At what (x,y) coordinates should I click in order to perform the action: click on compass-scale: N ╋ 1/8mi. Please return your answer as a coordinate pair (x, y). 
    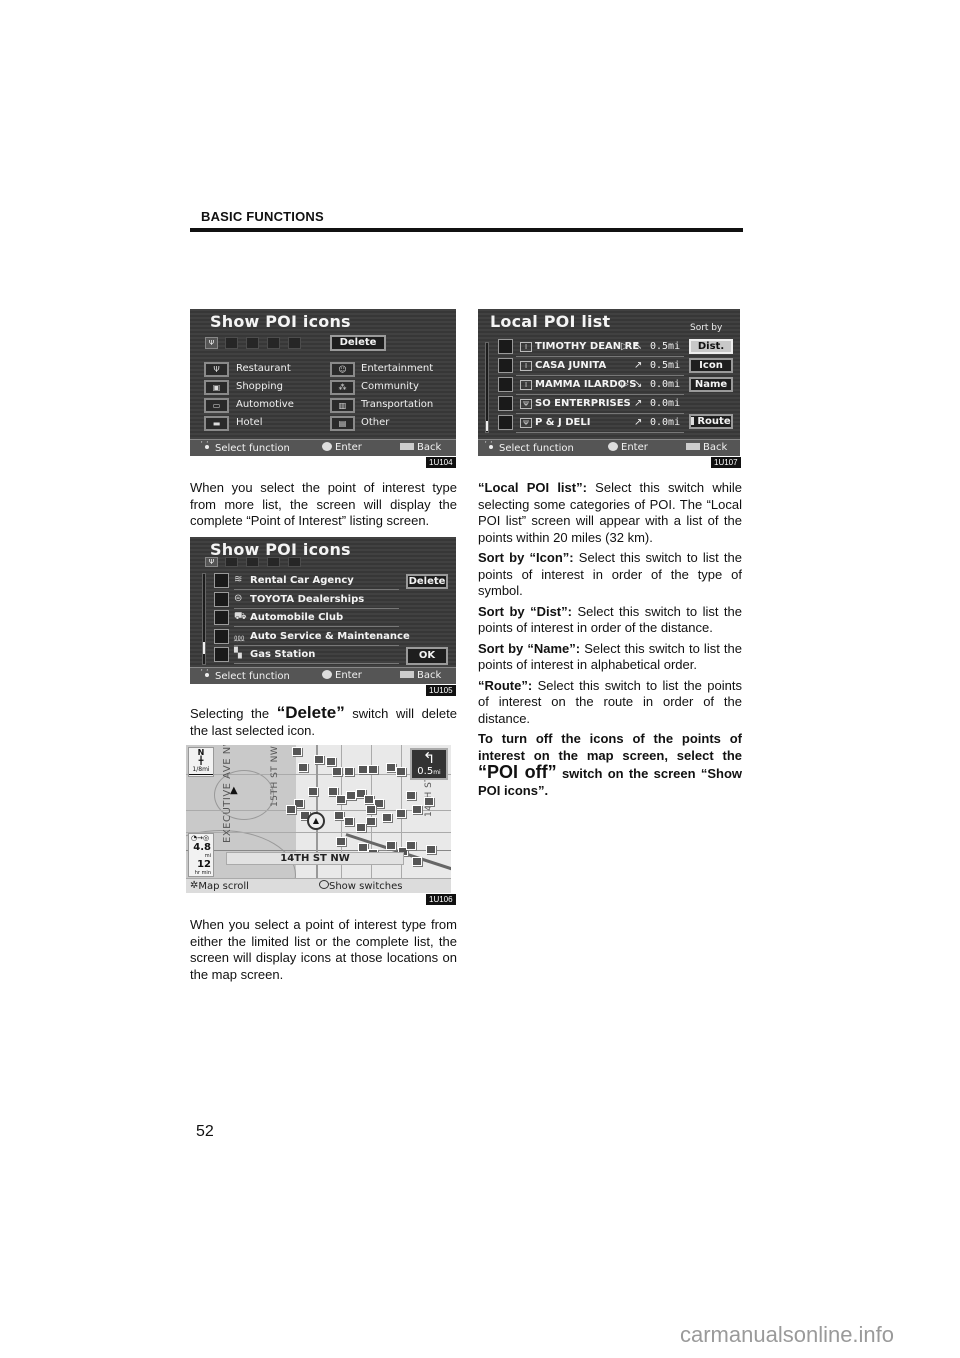
    Looking at the image, I should click on (201, 762).